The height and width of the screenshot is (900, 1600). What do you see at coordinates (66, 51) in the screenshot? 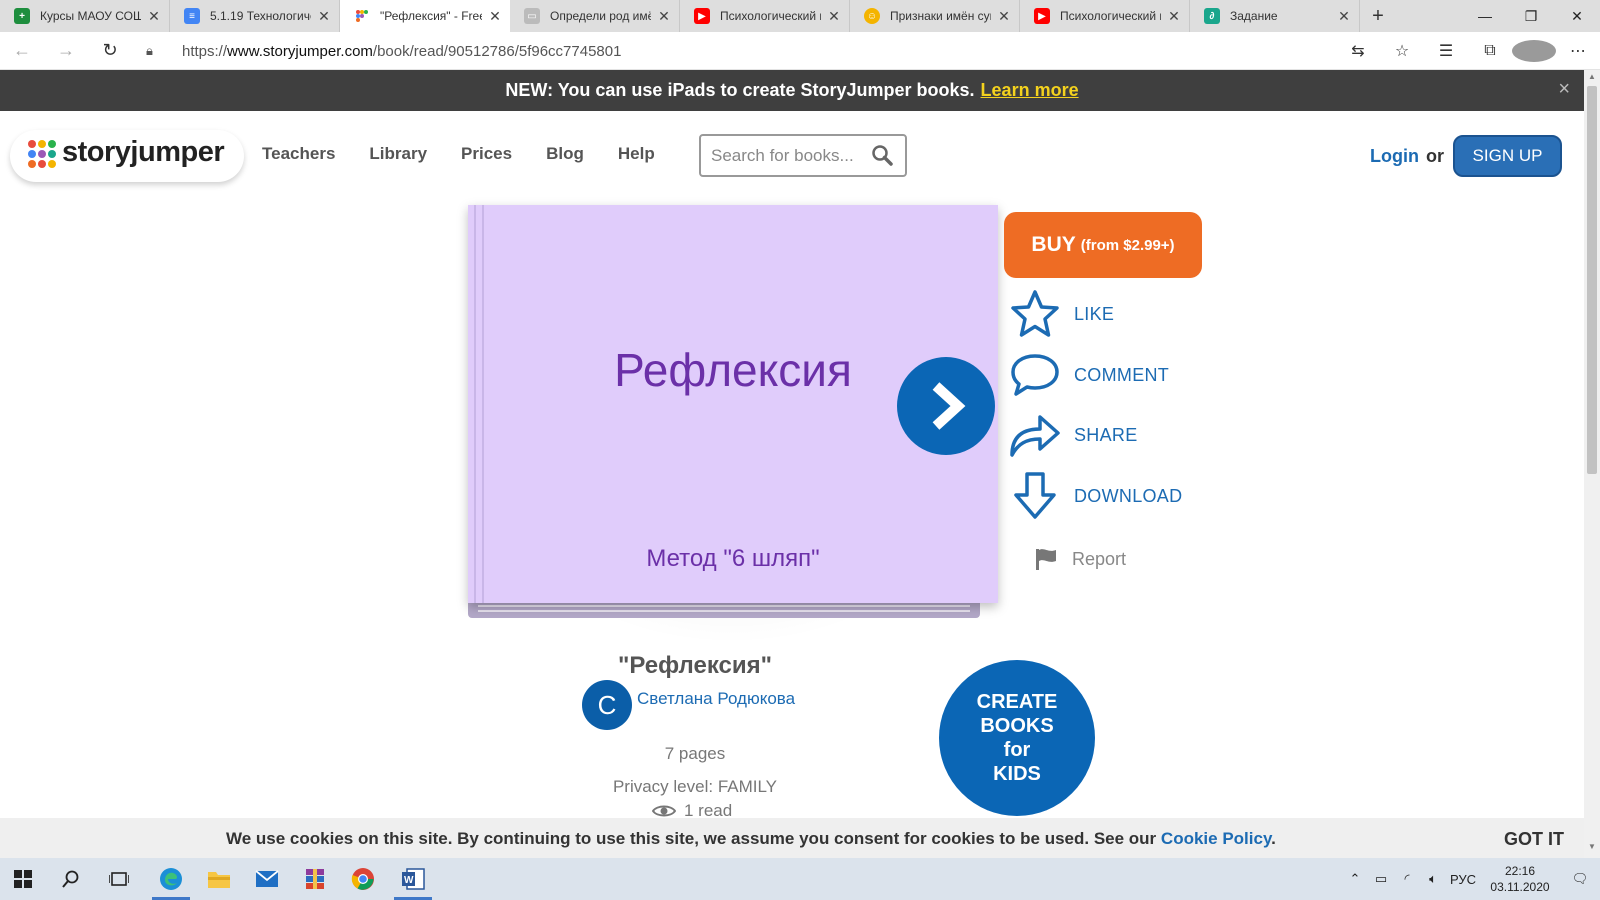
I see `forward-icon: →` at bounding box center [66, 51].